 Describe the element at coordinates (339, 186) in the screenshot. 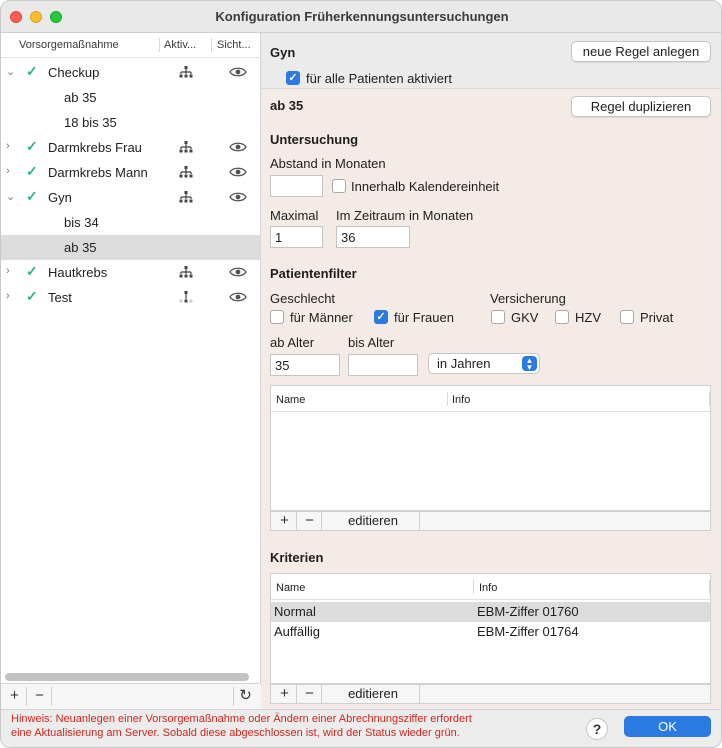

I see `kalender-checkbox` at that location.